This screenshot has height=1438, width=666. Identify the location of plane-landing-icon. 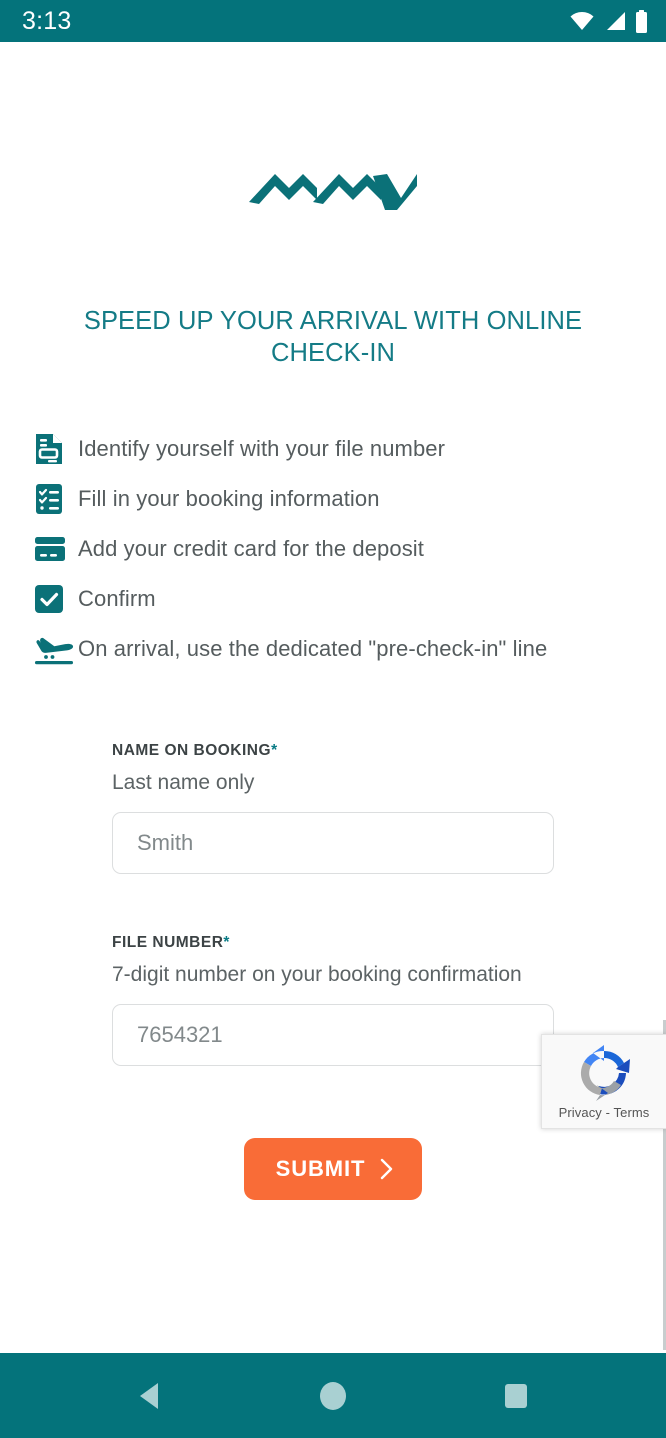
(56, 649).